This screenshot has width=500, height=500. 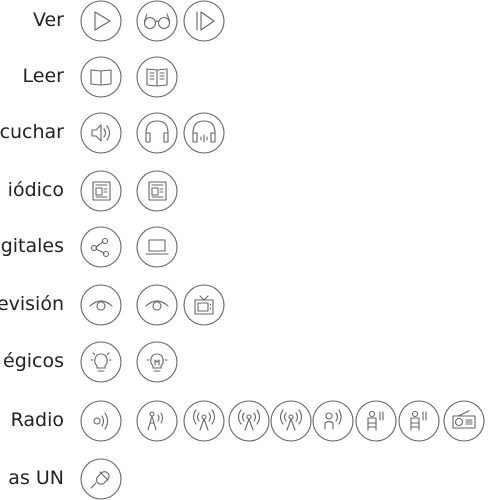 I want to click on row-radio: Radio, so click(x=250, y=421).